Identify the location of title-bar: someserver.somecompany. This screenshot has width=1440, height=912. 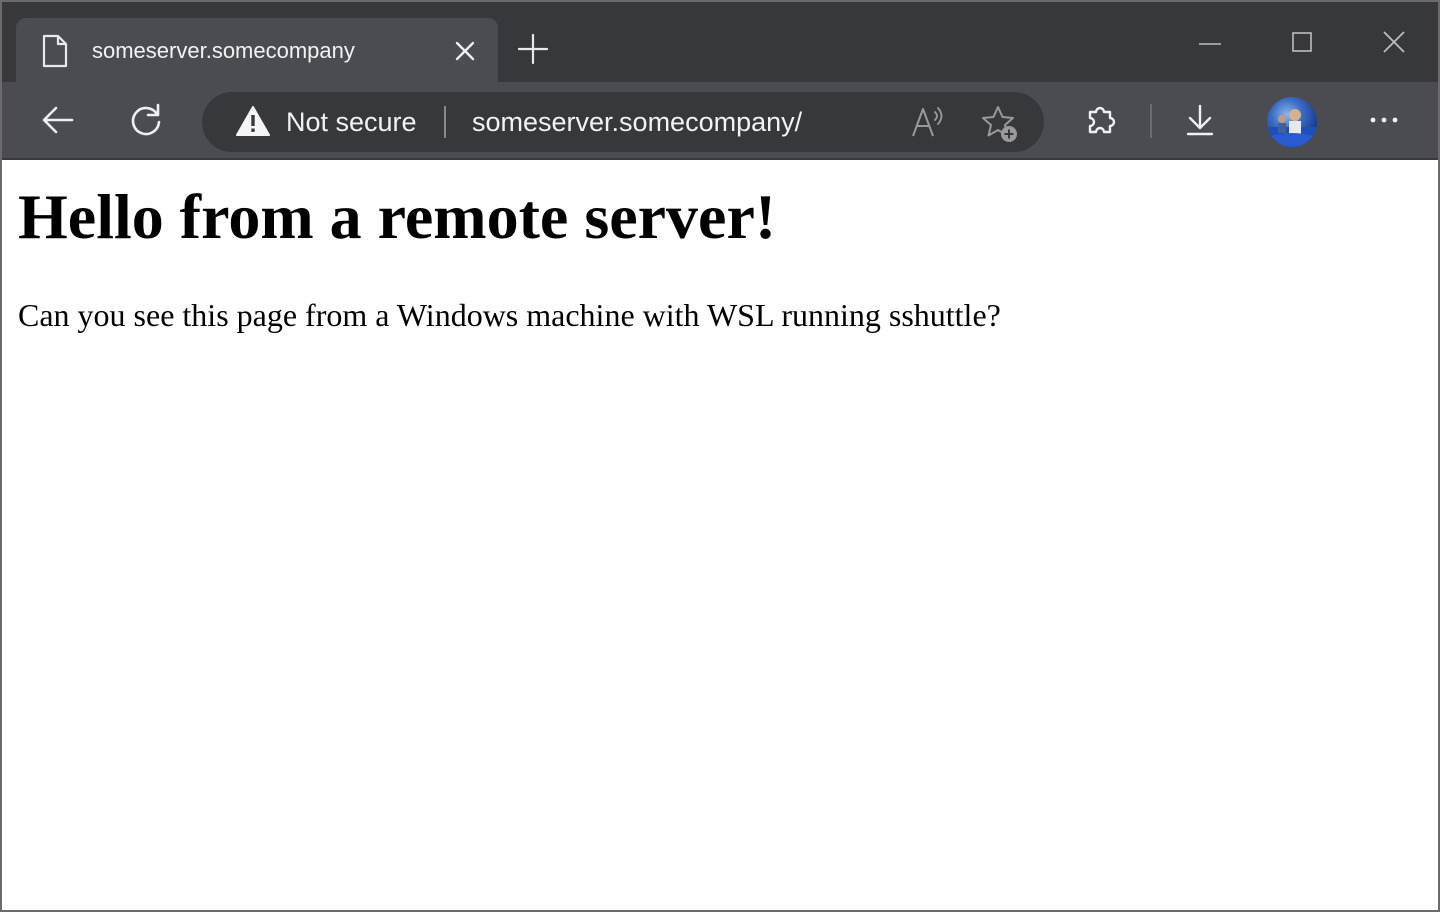
(720, 42).